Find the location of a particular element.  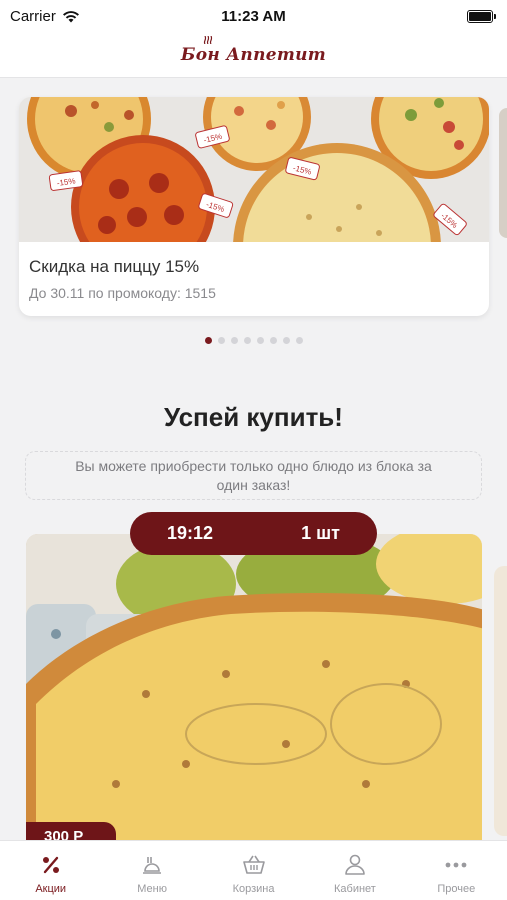

tab-account: Кабинет is located at coordinates (354, 870).